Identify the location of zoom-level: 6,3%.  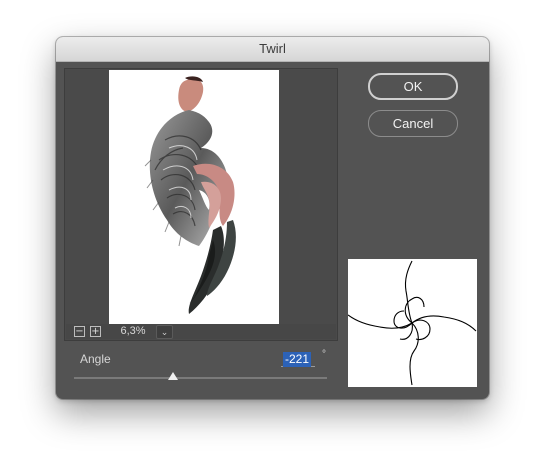
(133, 331).